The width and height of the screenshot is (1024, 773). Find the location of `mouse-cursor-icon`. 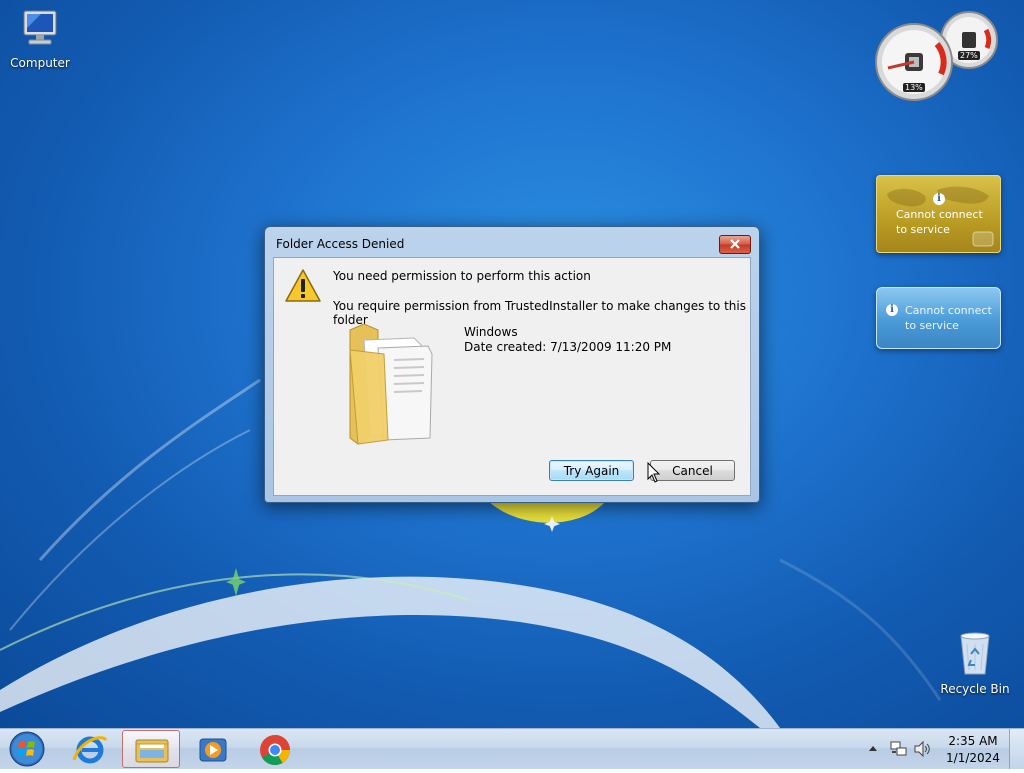

mouse-cursor-icon is located at coordinates (654, 472).